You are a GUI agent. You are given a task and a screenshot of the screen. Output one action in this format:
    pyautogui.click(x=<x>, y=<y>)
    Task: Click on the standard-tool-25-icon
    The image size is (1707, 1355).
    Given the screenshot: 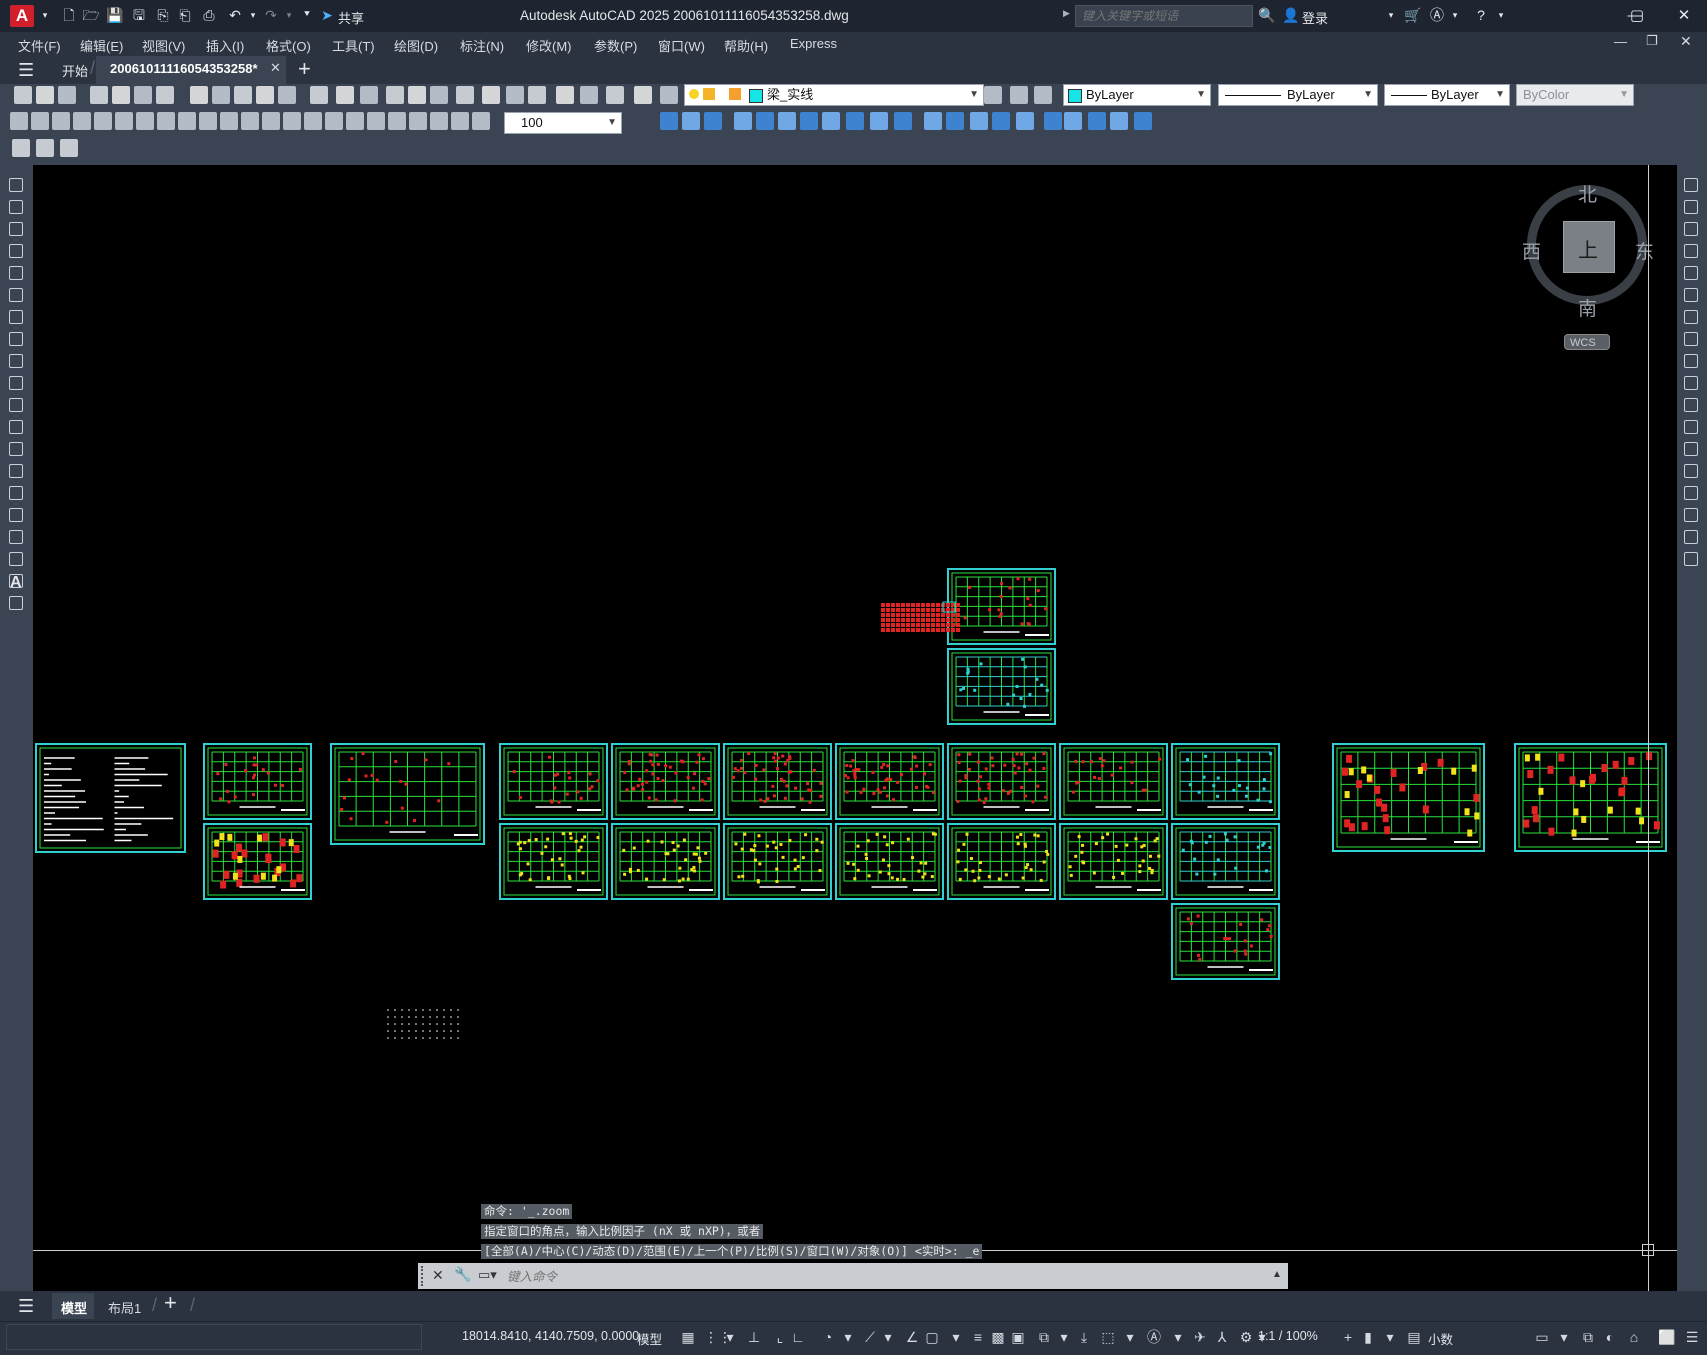 What is the action you would take?
    pyautogui.click(x=615, y=95)
    